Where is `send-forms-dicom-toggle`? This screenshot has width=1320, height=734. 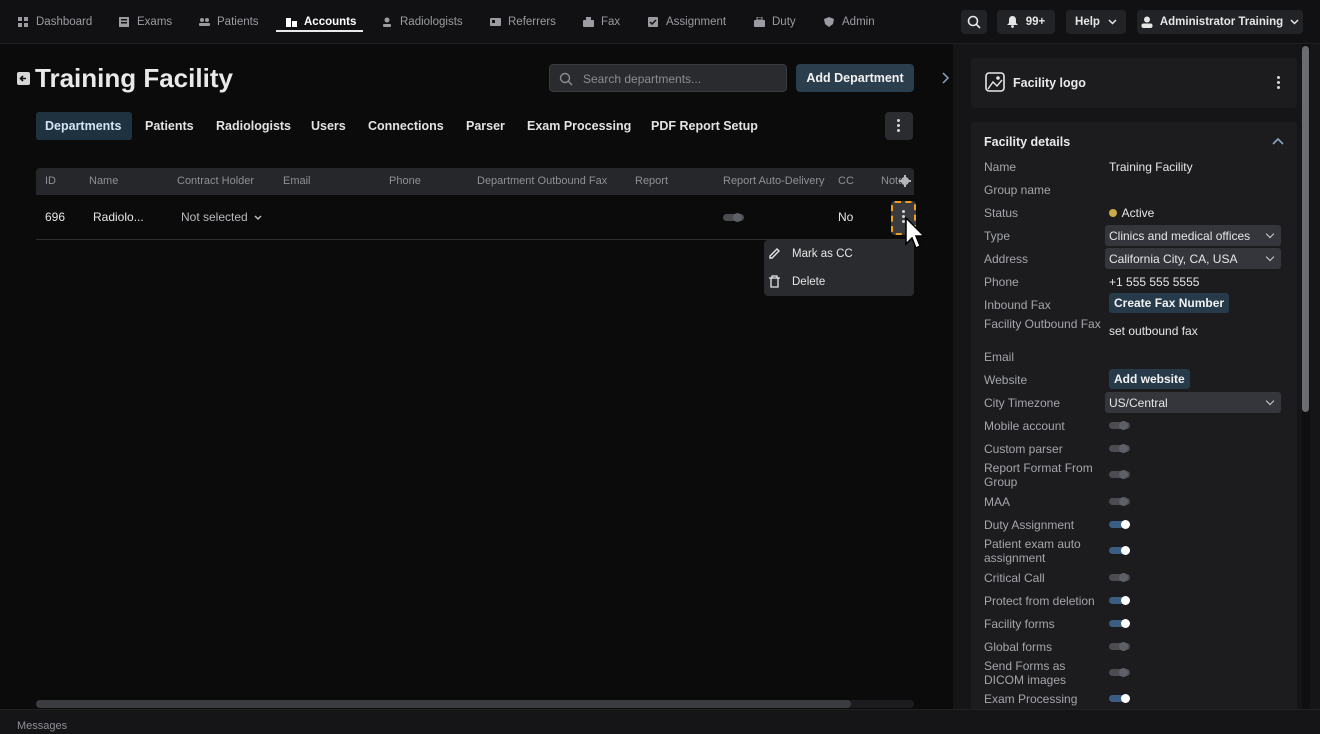
send-forms-dicom-toggle is located at coordinates (1119, 672).